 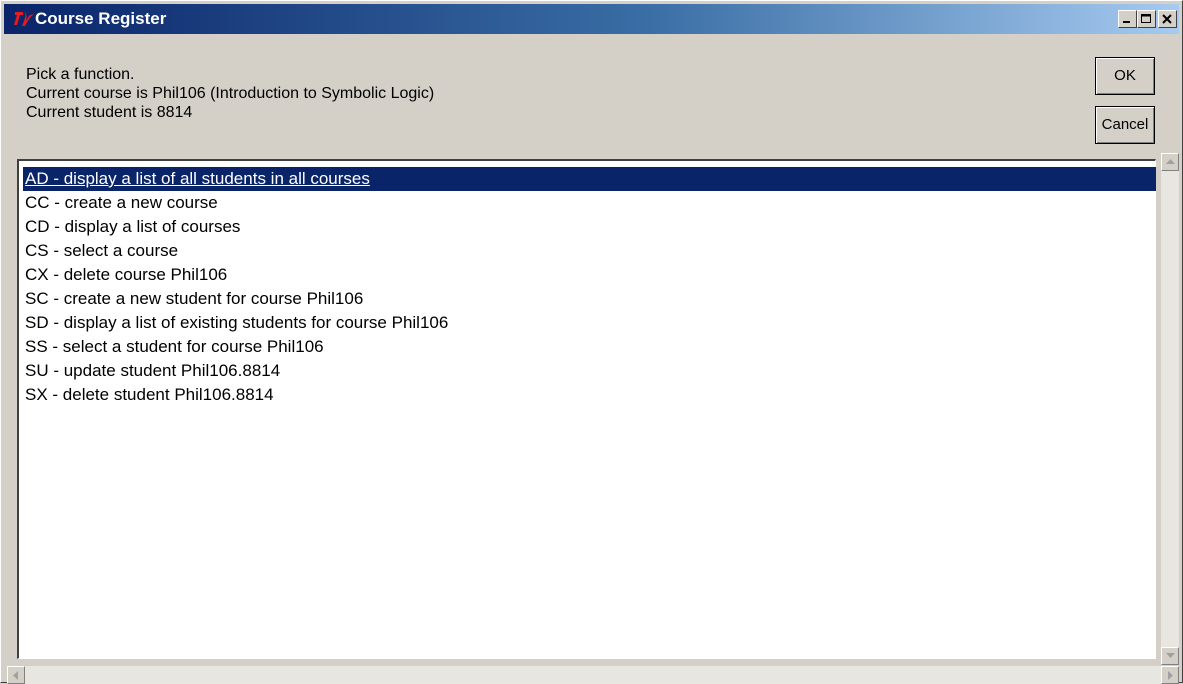 What do you see at coordinates (174, 347) in the screenshot?
I see `list-item: SS - select a student for course Phil106` at bounding box center [174, 347].